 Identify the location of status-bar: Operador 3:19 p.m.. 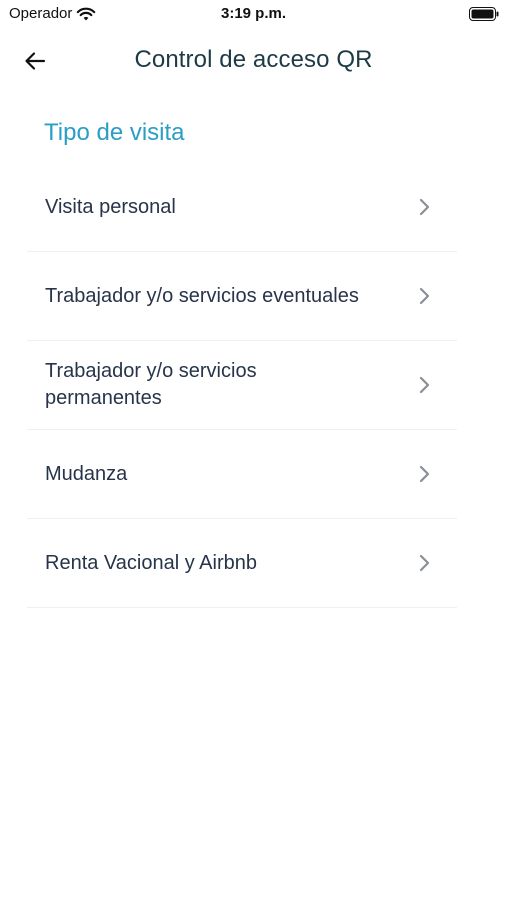
(253, 14).